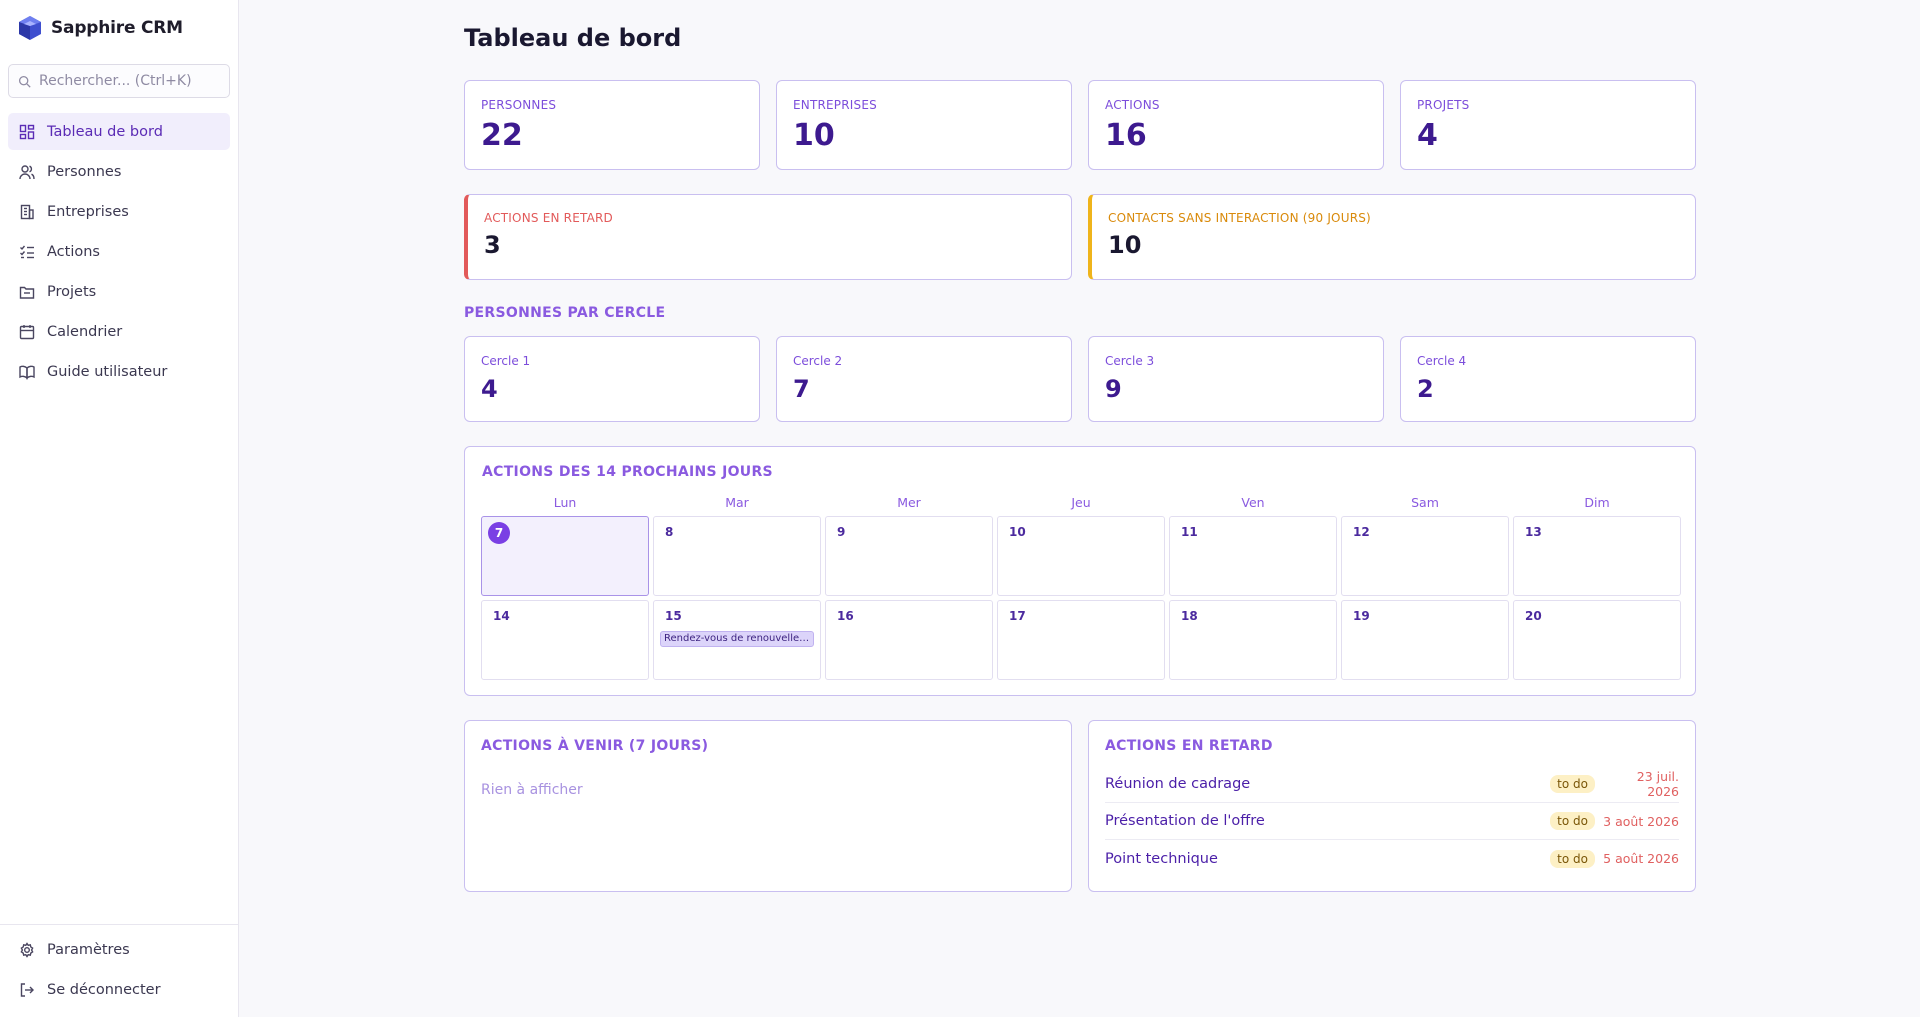  Describe the element at coordinates (1236, 379) in the screenshot. I see `circle-card-3: Cercle 3 9` at that location.